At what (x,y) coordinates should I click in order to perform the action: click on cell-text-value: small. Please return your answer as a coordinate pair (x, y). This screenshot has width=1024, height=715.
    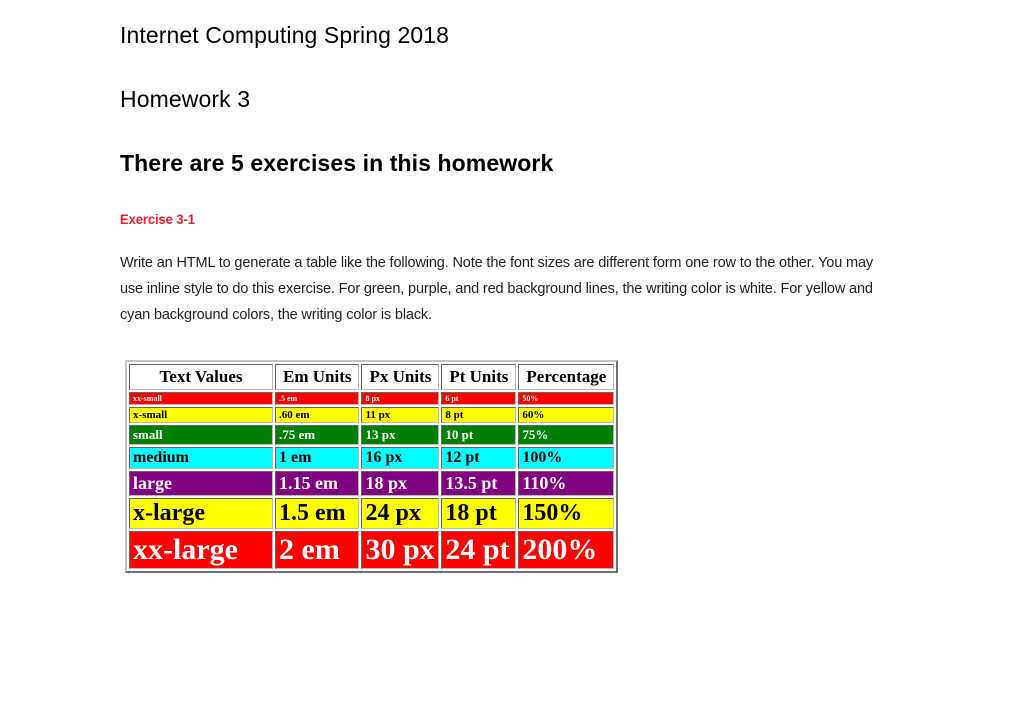
    Looking at the image, I should click on (201, 435).